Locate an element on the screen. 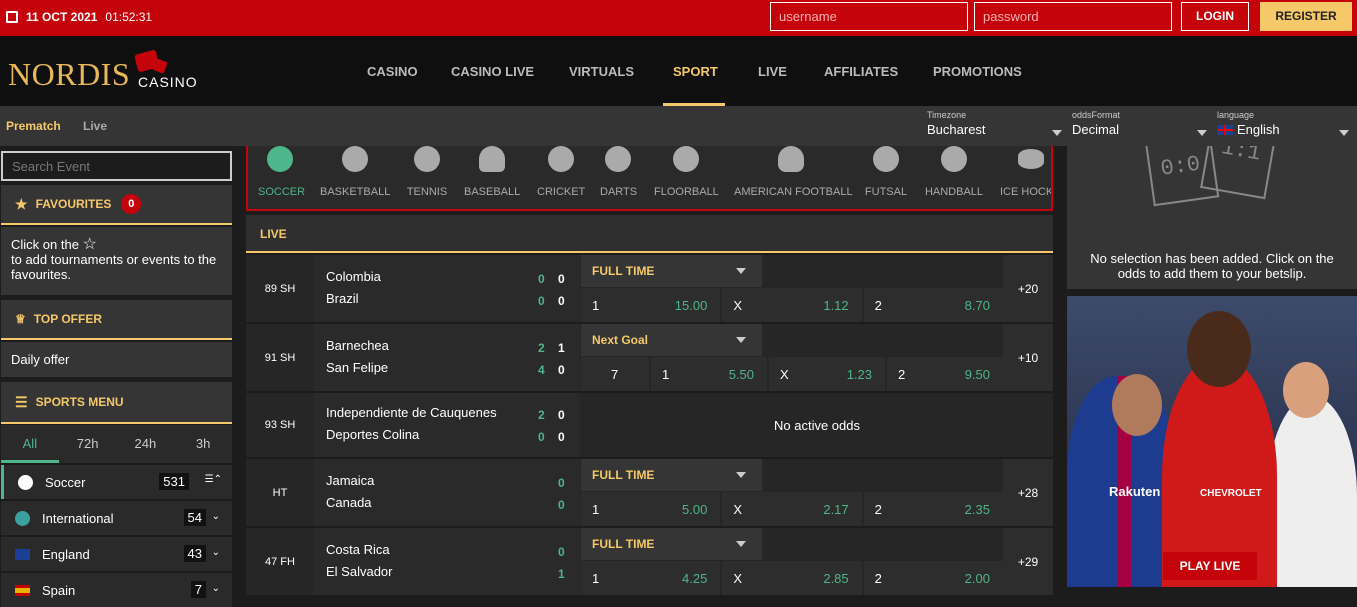 The width and height of the screenshot is (1357, 607). more-markets-button: +20 is located at coordinates (1028, 288).